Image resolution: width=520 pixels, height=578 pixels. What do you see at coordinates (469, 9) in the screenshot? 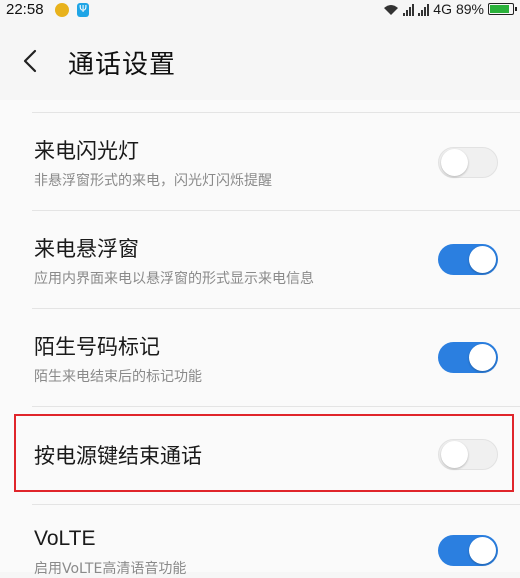
I see `battery-percent: 89%` at bounding box center [469, 9].